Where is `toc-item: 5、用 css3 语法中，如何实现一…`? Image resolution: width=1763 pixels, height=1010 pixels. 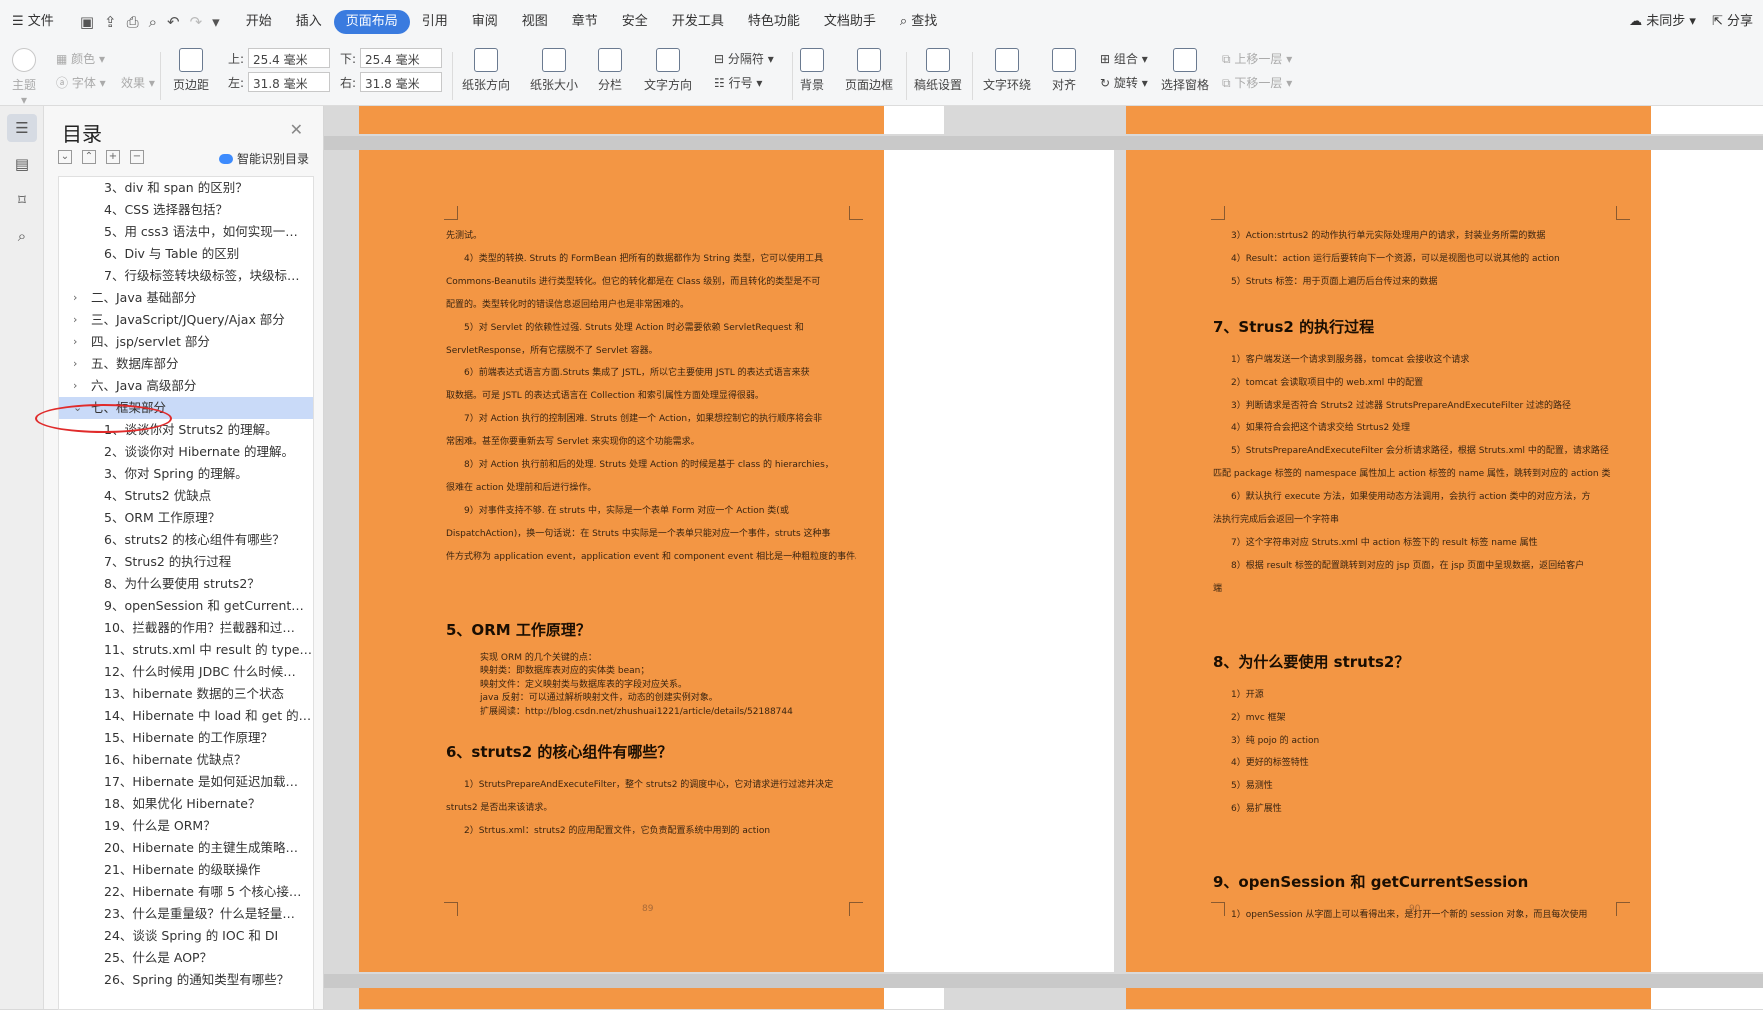
toc-item: 5、用 css3 语法中，如何实现一… is located at coordinates (186, 232).